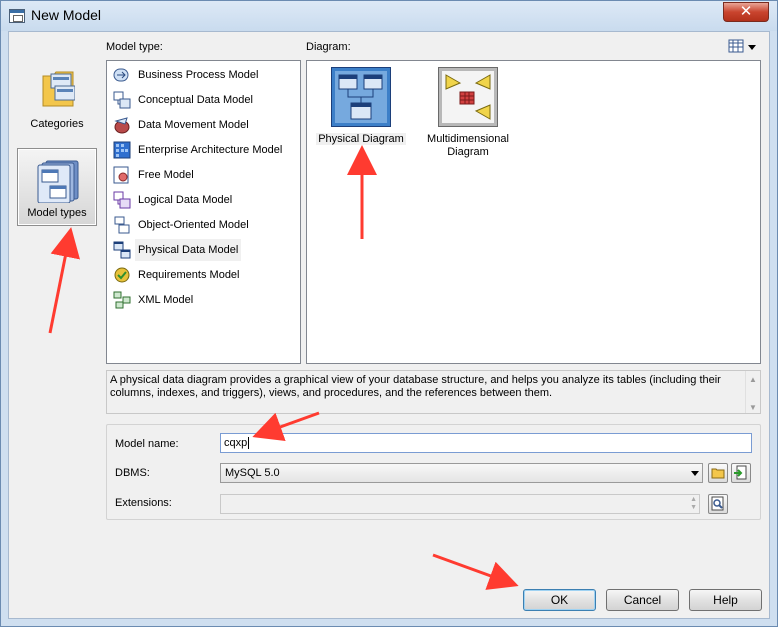  What do you see at coordinates (121, 175) in the screenshot?
I see `free-model-icon` at bounding box center [121, 175].